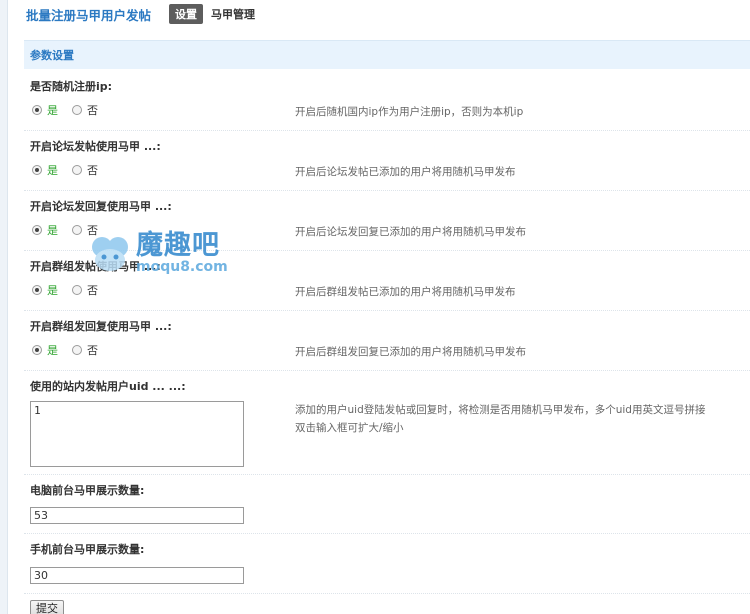  I want to click on section-header: 参数设置, so click(387, 54).